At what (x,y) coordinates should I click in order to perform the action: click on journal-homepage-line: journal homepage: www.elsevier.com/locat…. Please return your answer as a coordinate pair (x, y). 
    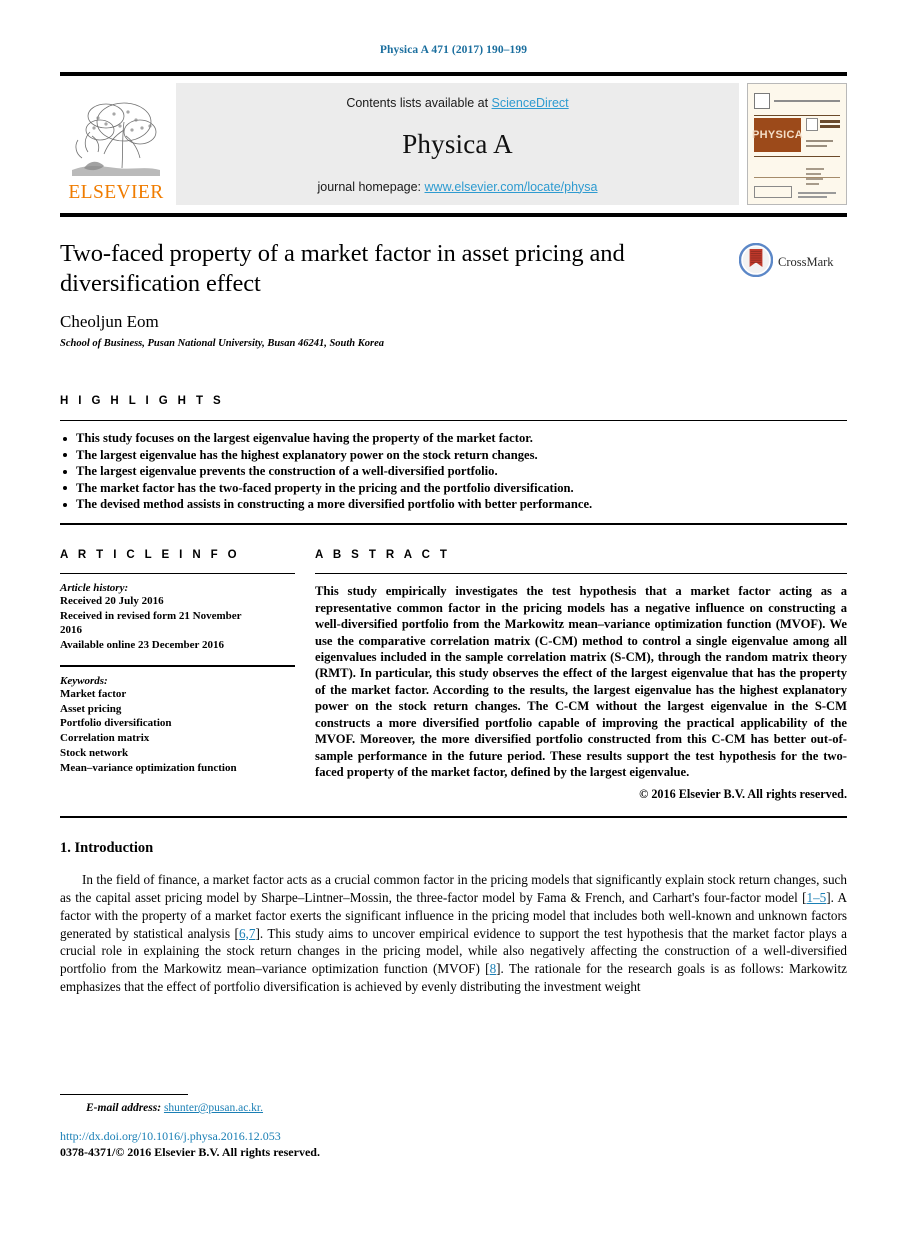
    Looking at the image, I should click on (457, 187).